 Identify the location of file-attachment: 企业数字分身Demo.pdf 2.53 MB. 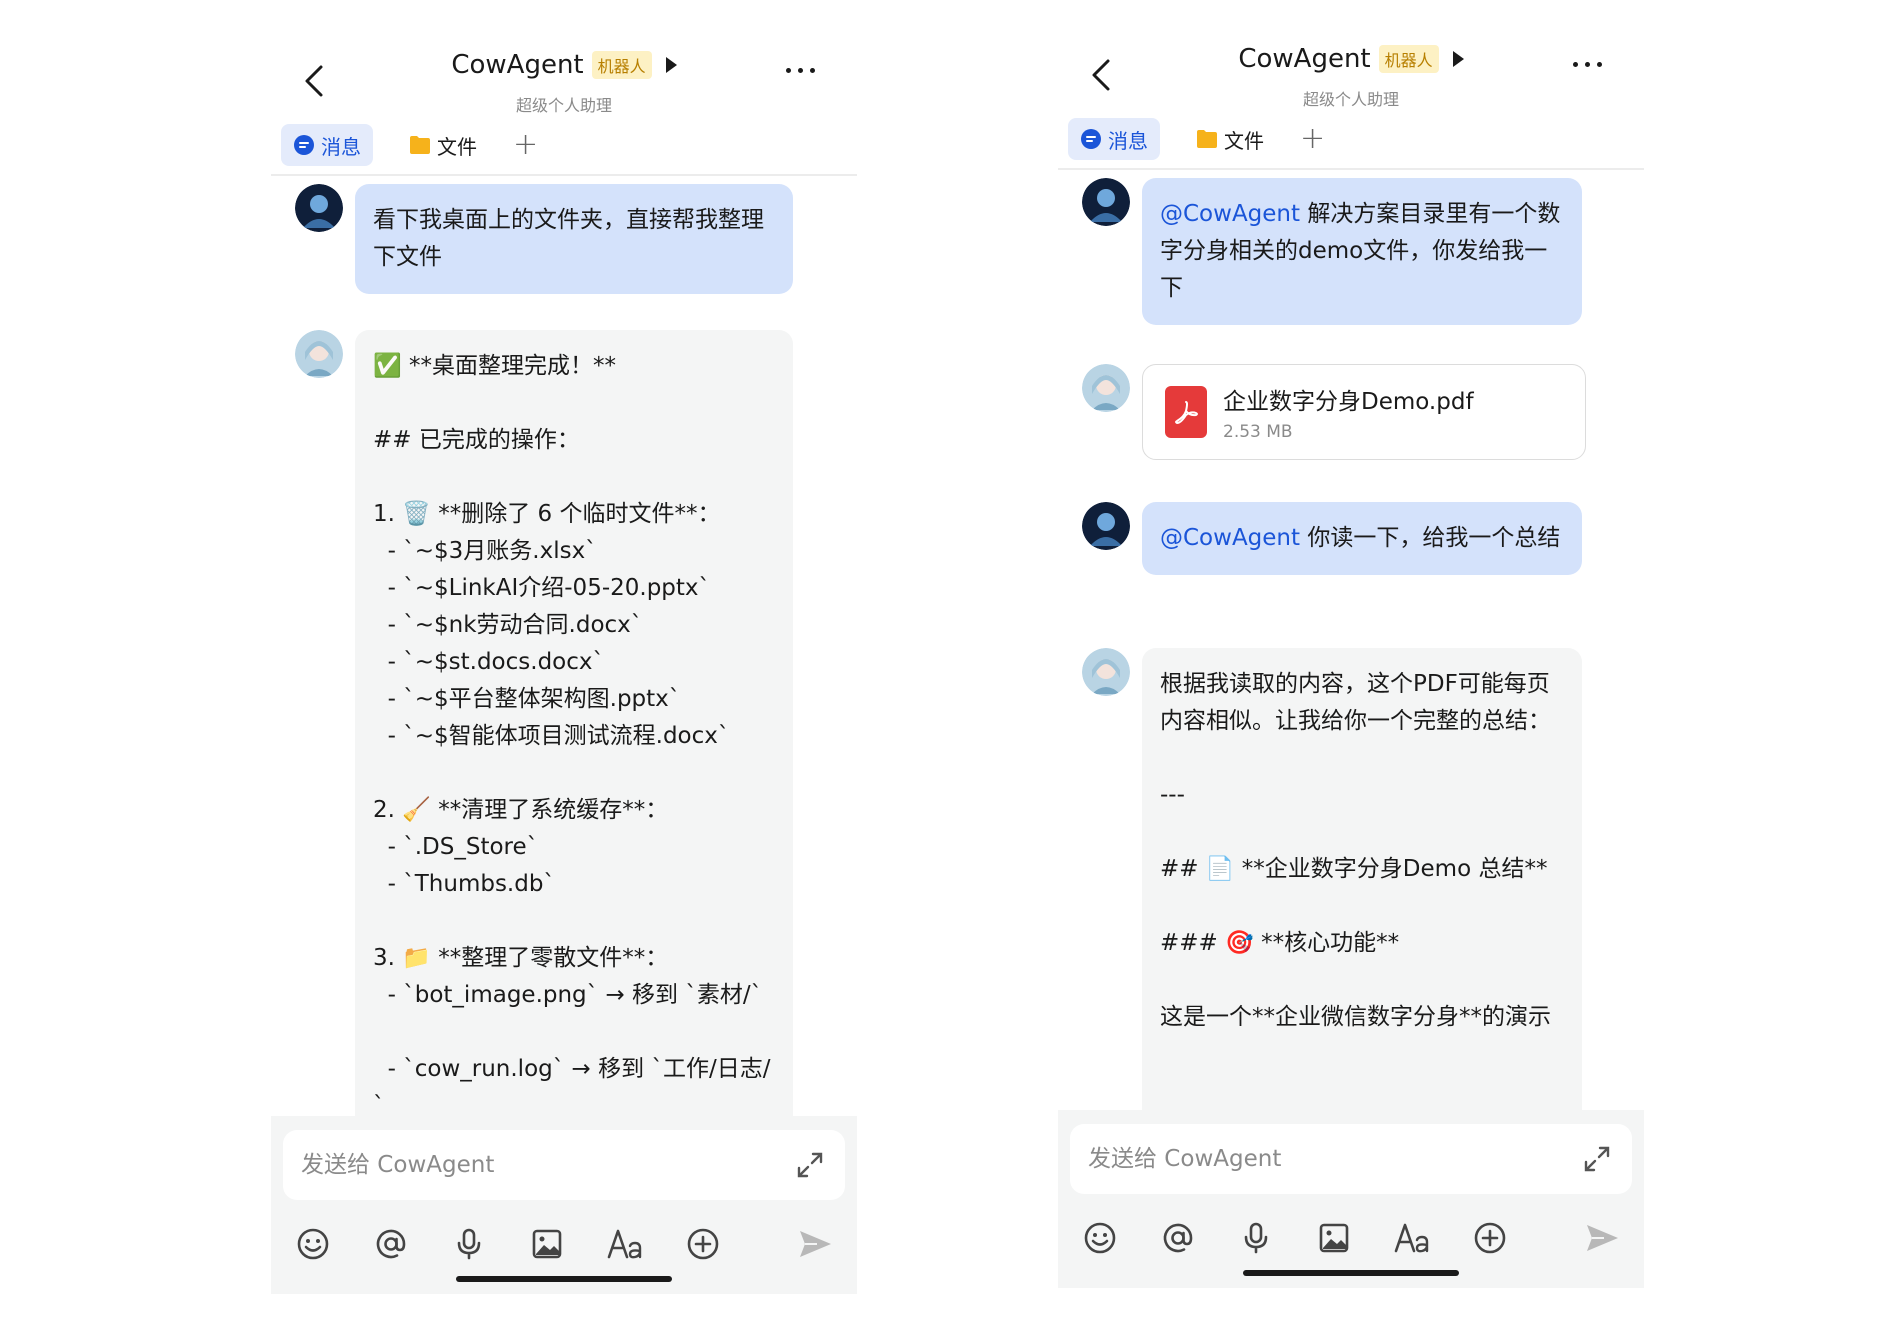
(1364, 412).